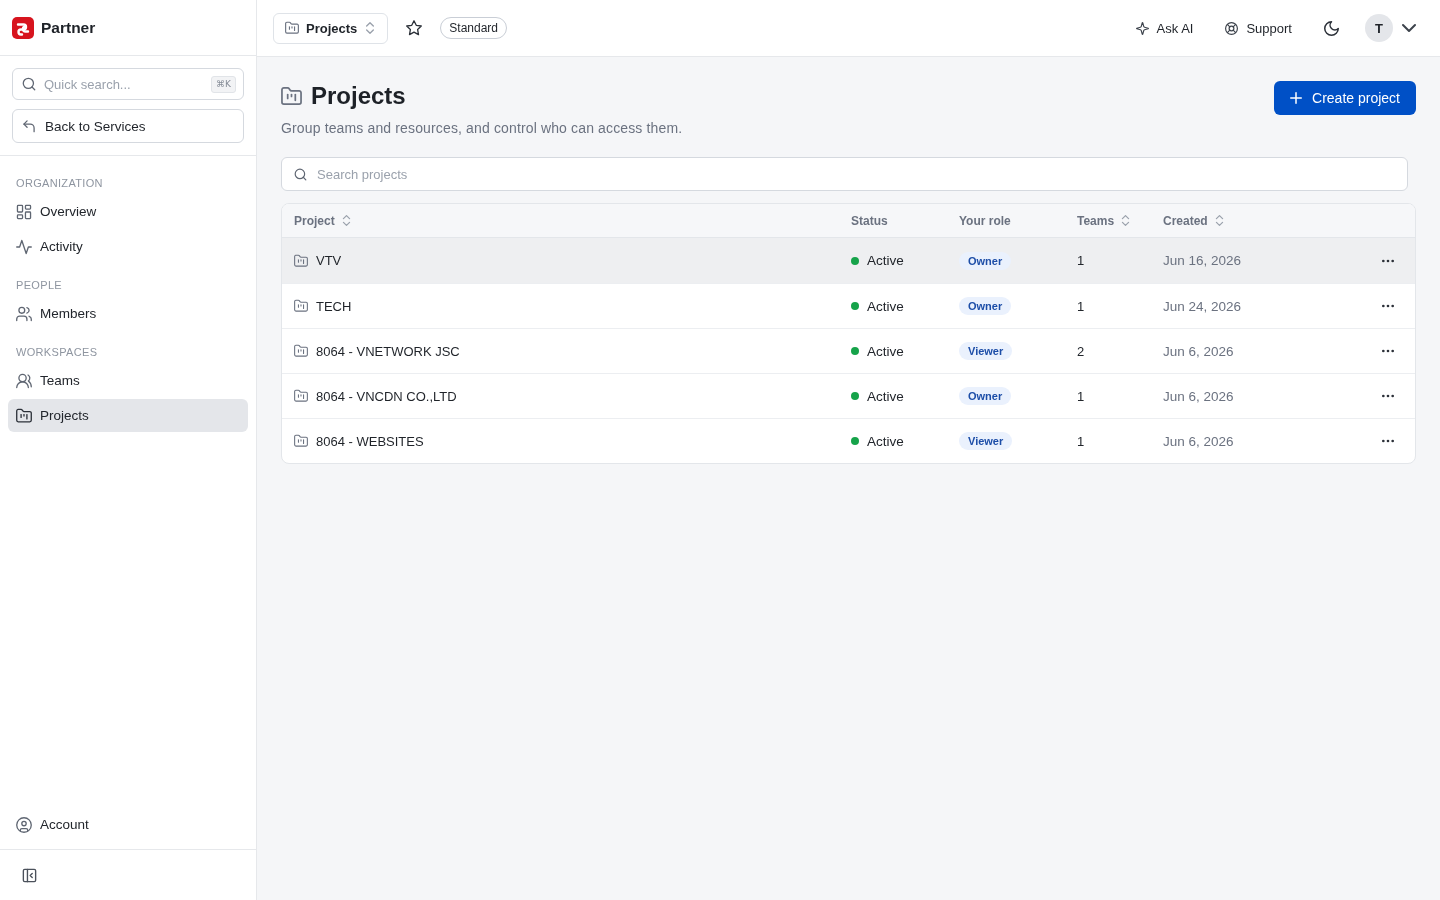 The image size is (1440, 900). I want to click on nav-item: Projects, so click(128, 415).